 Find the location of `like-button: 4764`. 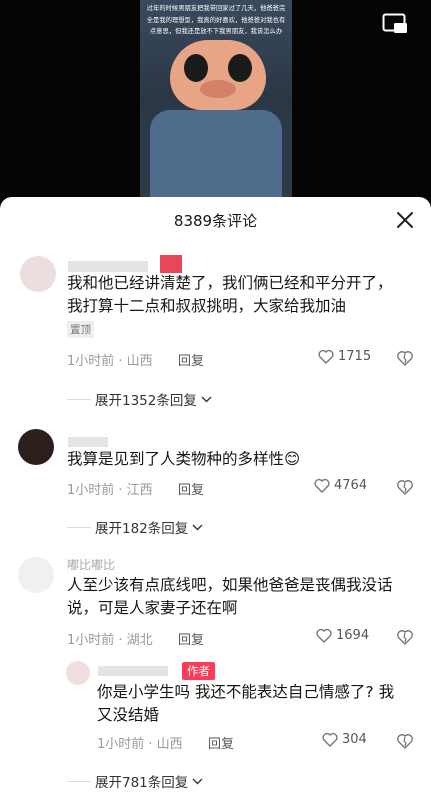

like-button: 4764 is located at coordinates (340, 485).